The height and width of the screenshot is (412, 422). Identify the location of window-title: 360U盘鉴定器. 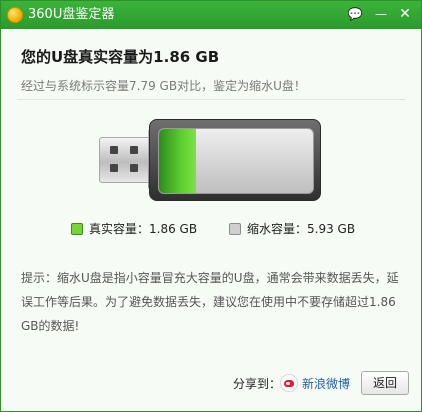
(71, 14).